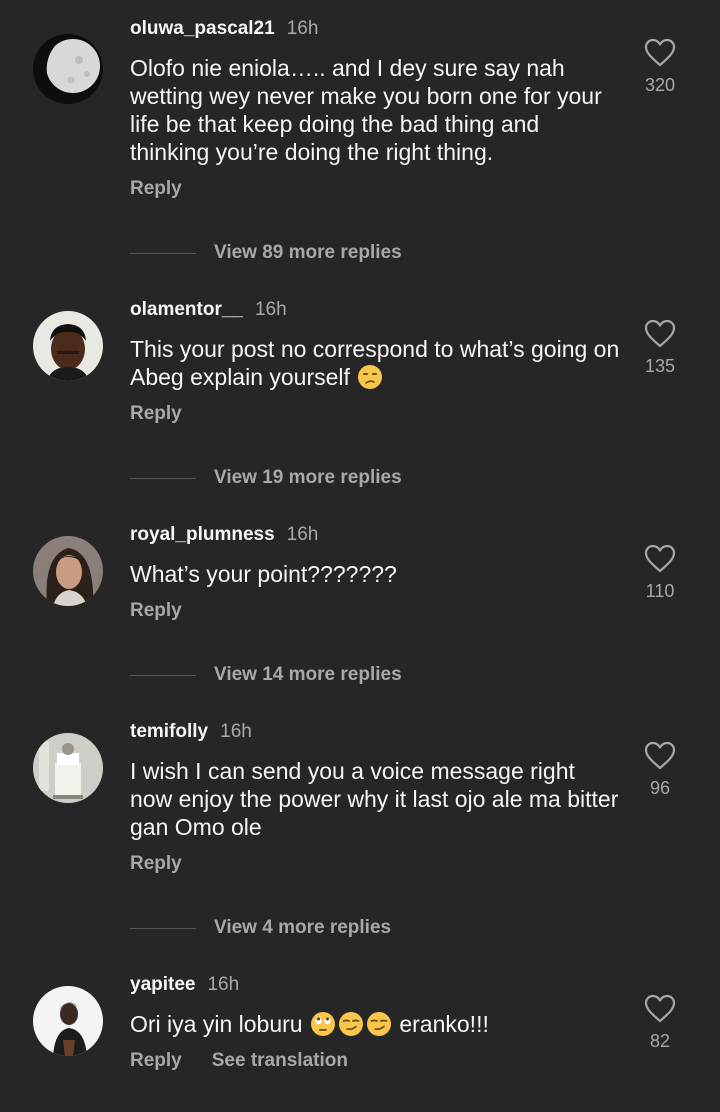 The width and height of the screenshot is (720, 1112). Describe the element at coordinates (202, 534) in the screenshot. I see `username: royal_plumness` at that location.